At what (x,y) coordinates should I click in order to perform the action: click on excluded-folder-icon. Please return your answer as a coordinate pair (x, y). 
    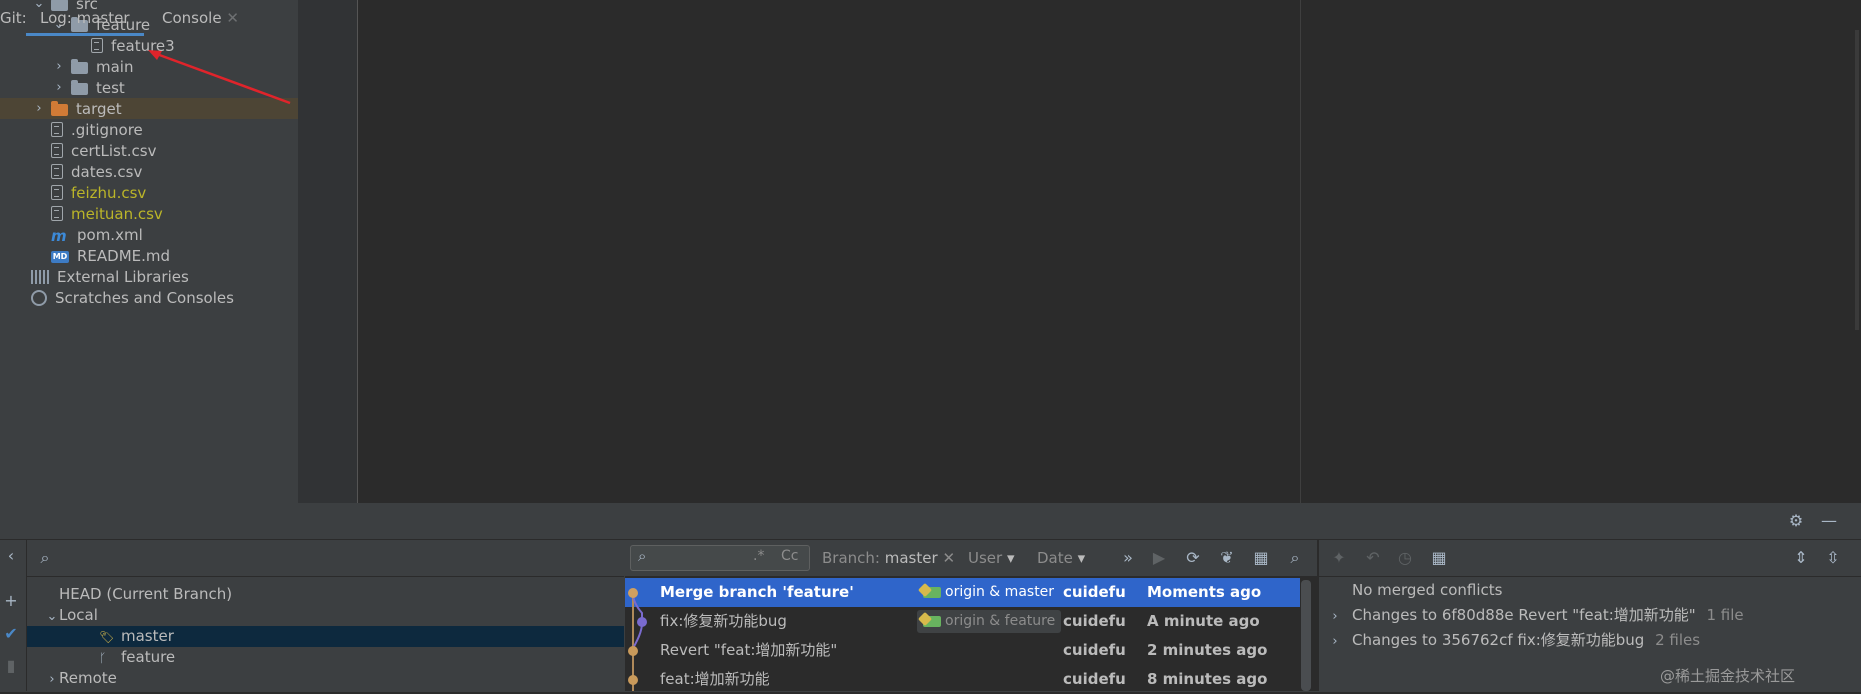
    Looking at the image, I should click on (59, 108).